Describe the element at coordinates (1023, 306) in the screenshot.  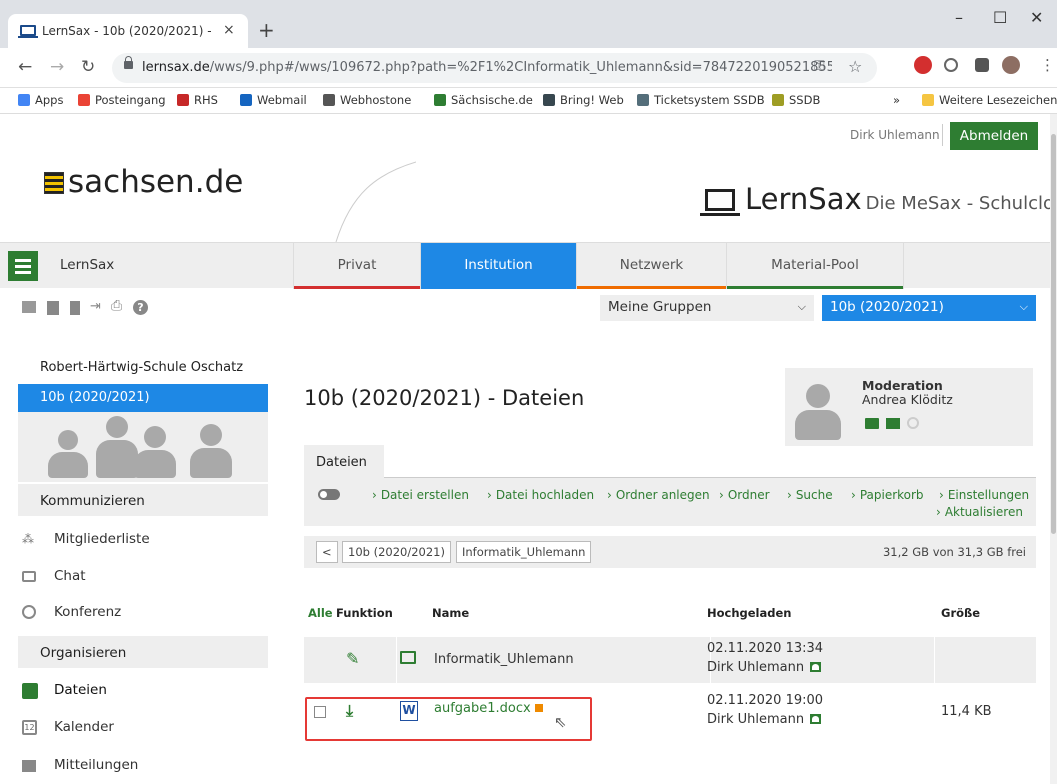
I see `chevron-down-icon: ⌵` at that location.